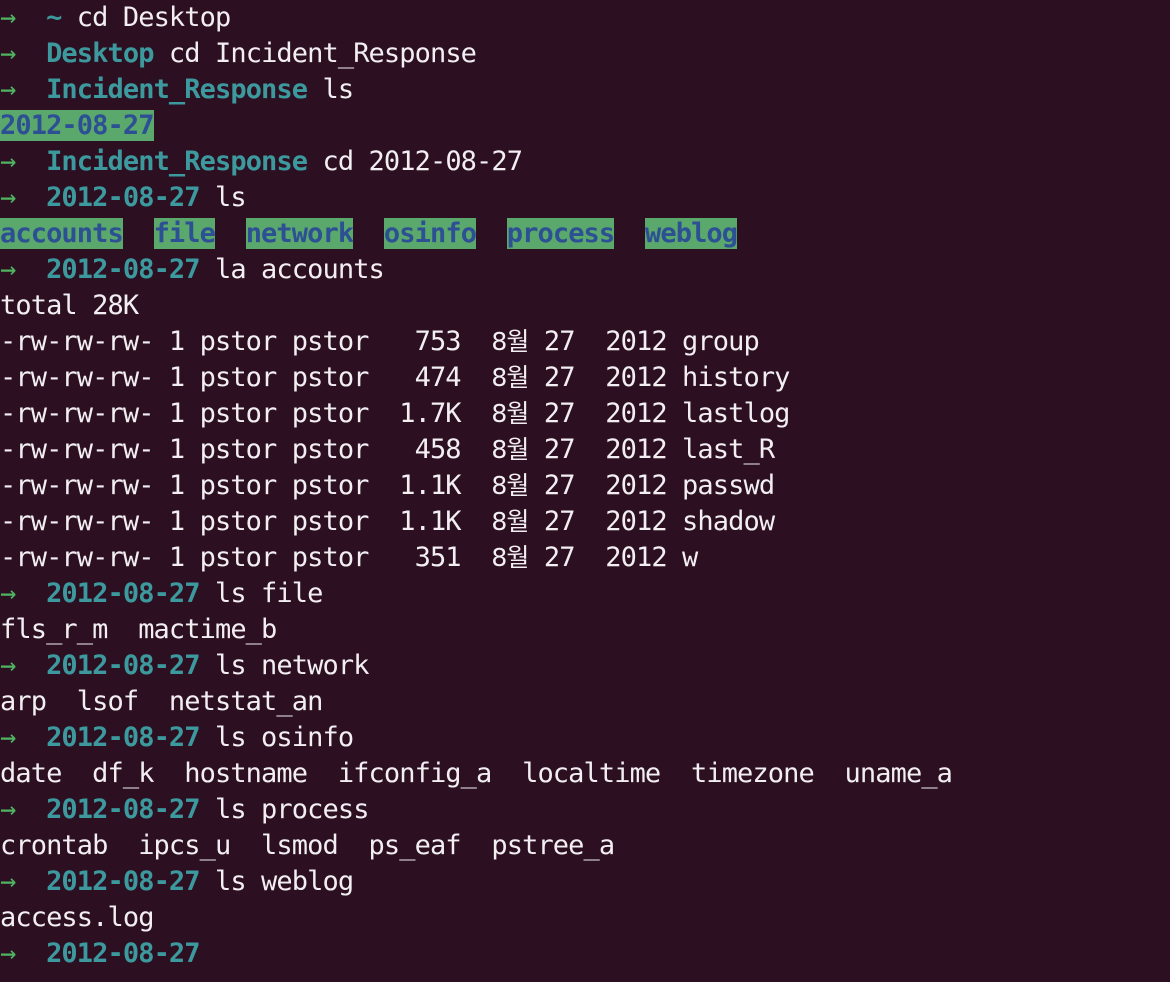 The width and height of the screenshot is (1170, 982). What do you see at coordinates (585, 90) in the screenshot?
I see `terminal-line: → Incident_Response ls` at bounding box center [585, 90].